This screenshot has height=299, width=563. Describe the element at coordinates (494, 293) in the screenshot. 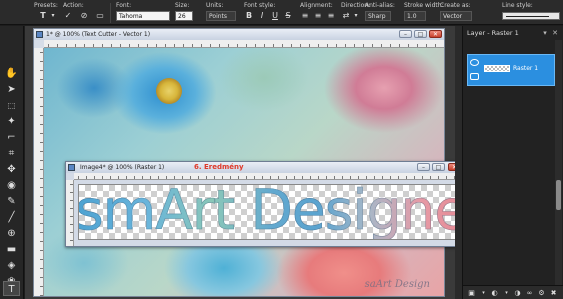

I see `adjustment-layer-icon: ◐` at that location.